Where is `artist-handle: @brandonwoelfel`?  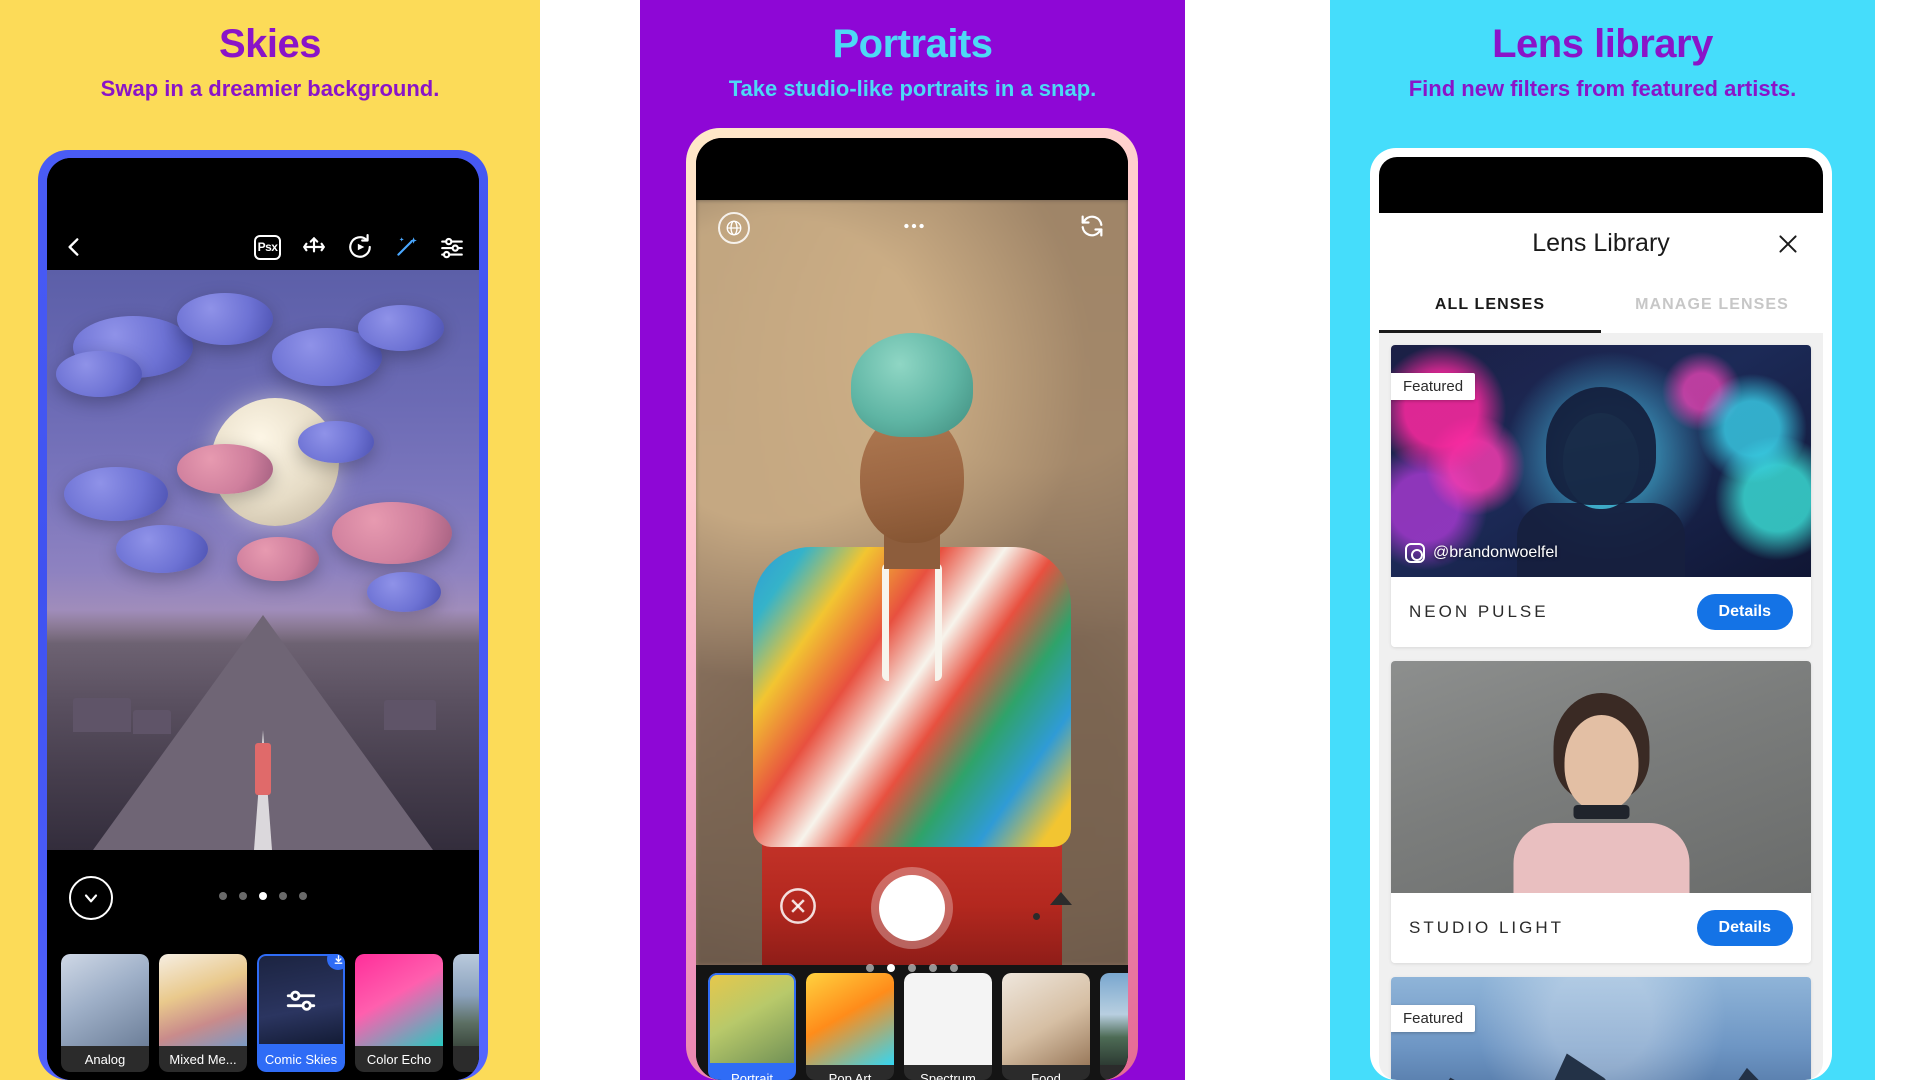
artist-handle: @brandonwoelfel is located at coordinates (1481, 553).